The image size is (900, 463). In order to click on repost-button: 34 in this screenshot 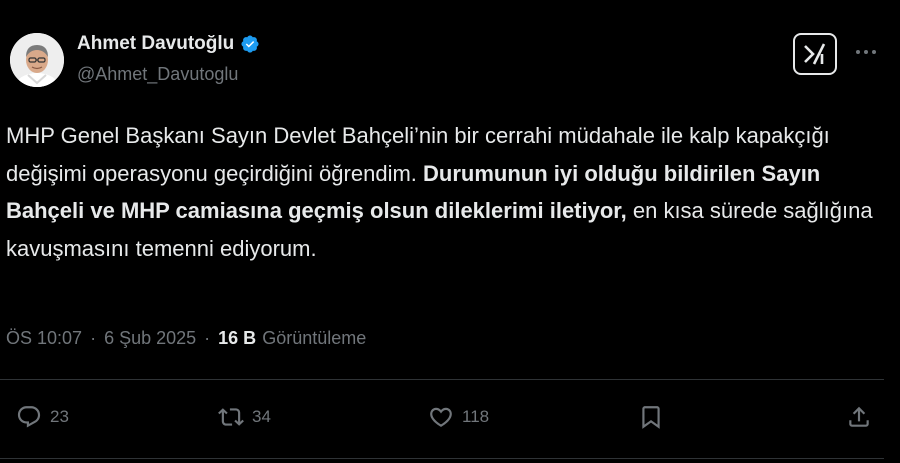, I will do `click(244, 417)`.